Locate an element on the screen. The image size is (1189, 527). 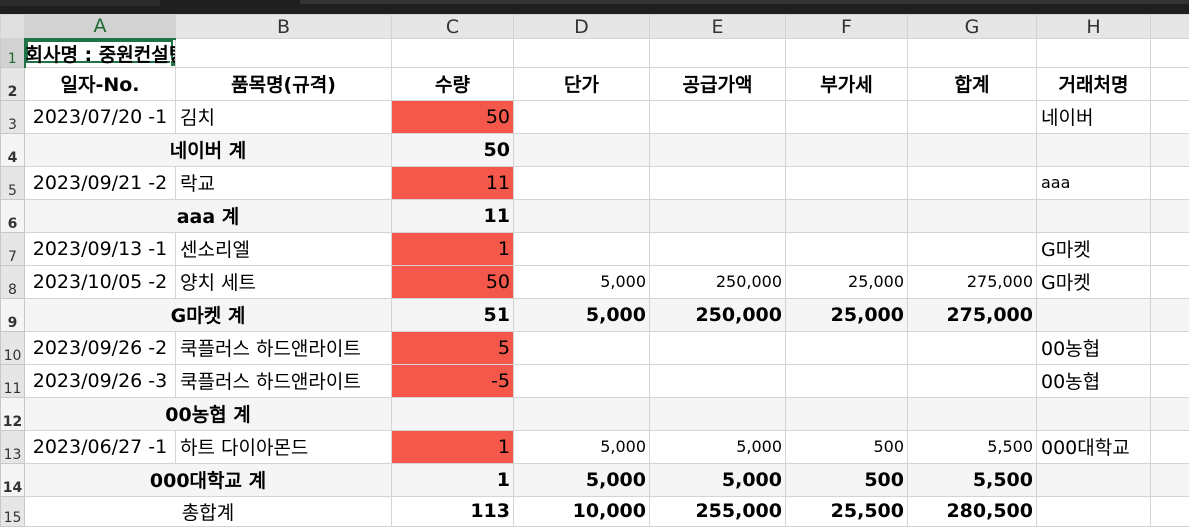
qty-cell: -5 is located at coordinates (453, 380).